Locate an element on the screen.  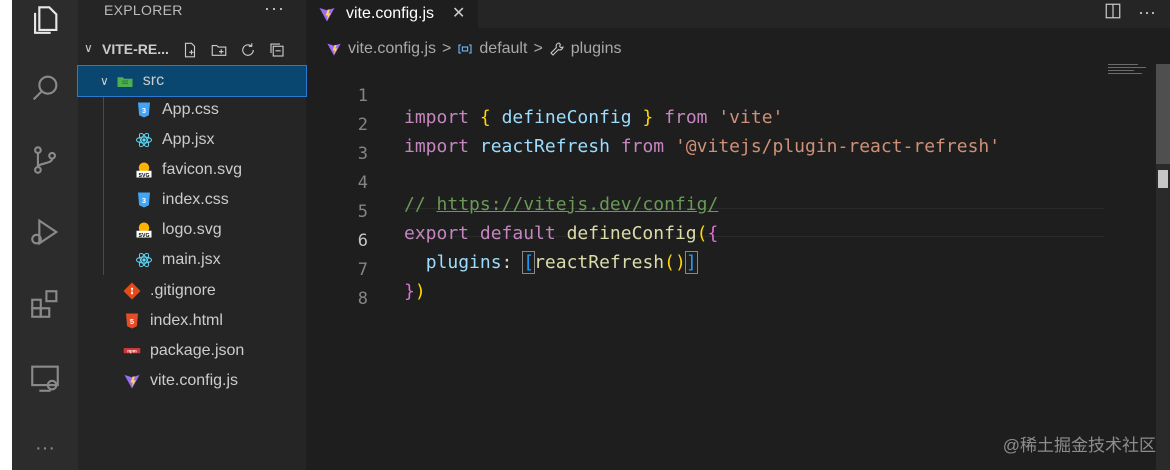
source-control-icon is located at coordinates (45, 160).